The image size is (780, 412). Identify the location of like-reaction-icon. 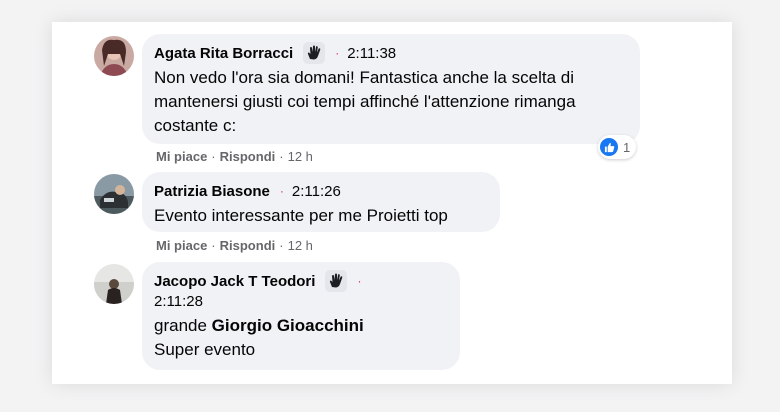
(609, 147).